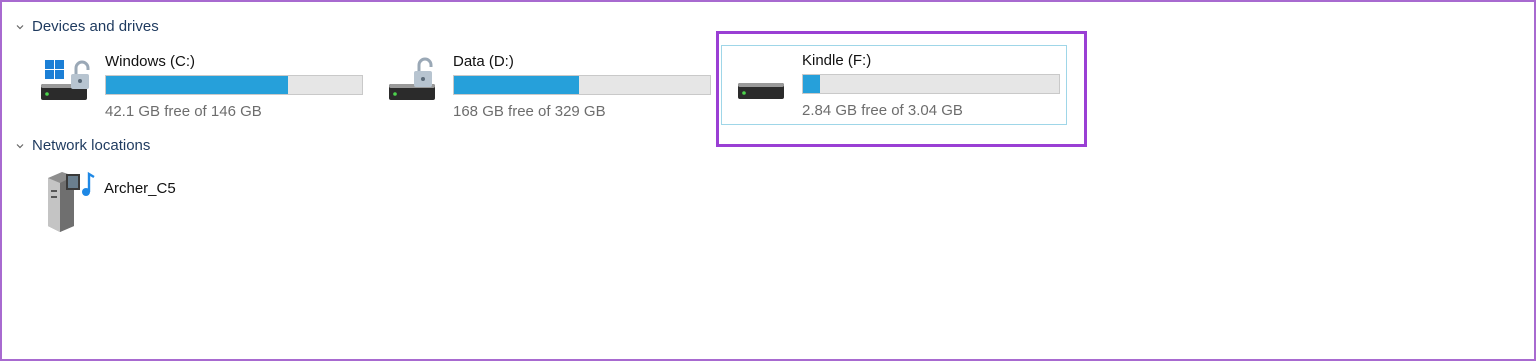  What do you see at coordinates (837, 60) in the screenshot?
I see `drive-name: Kindle (F:)` at bounding box center [837, 60].